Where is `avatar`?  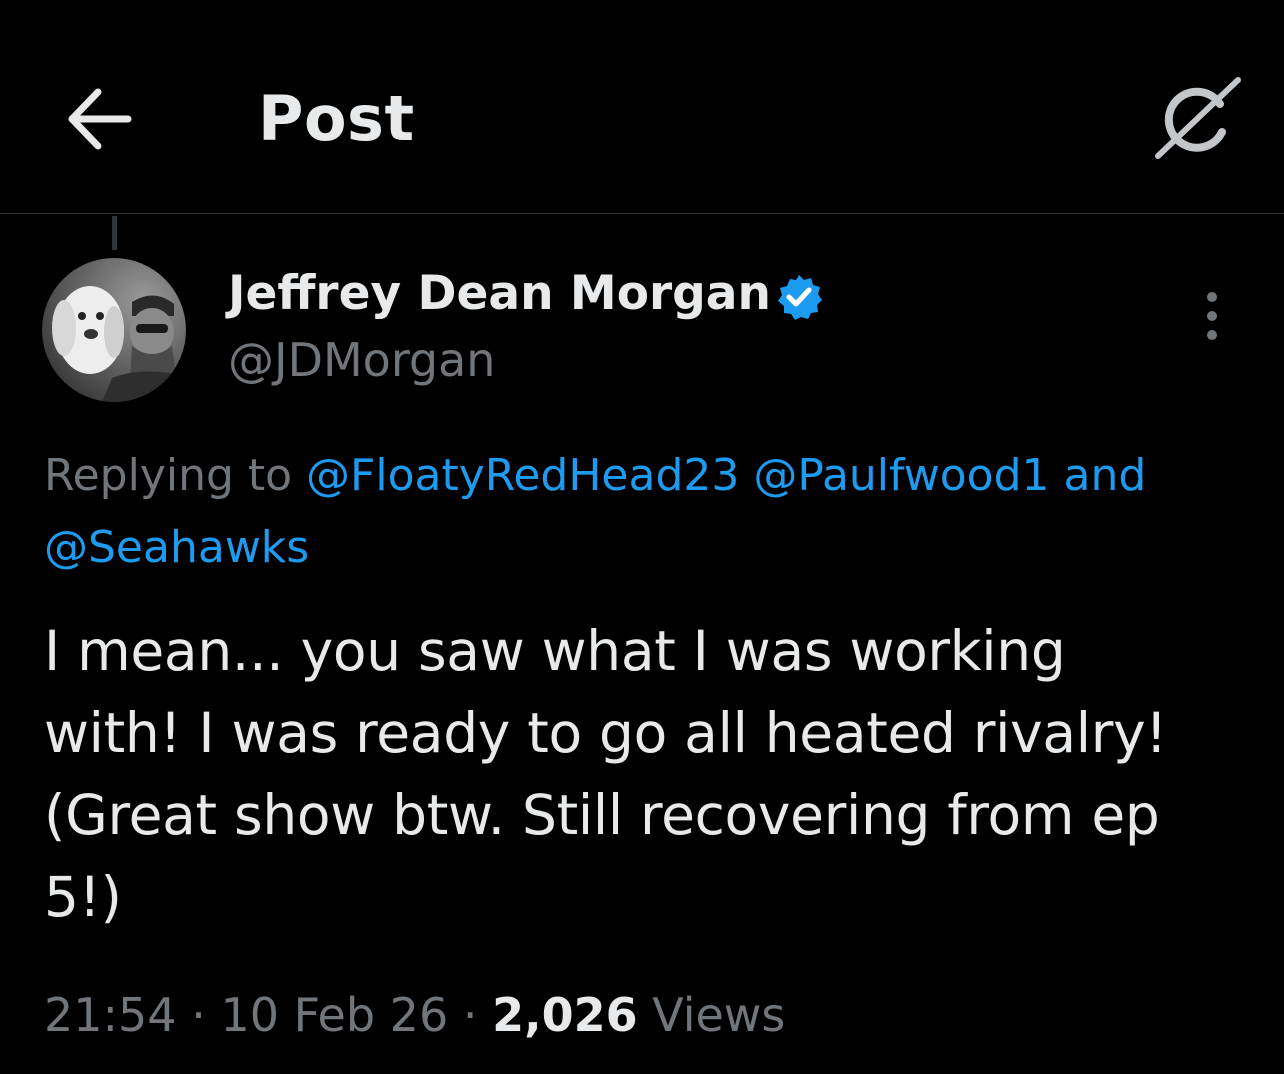
avatar is located at coordinates (114, 330).